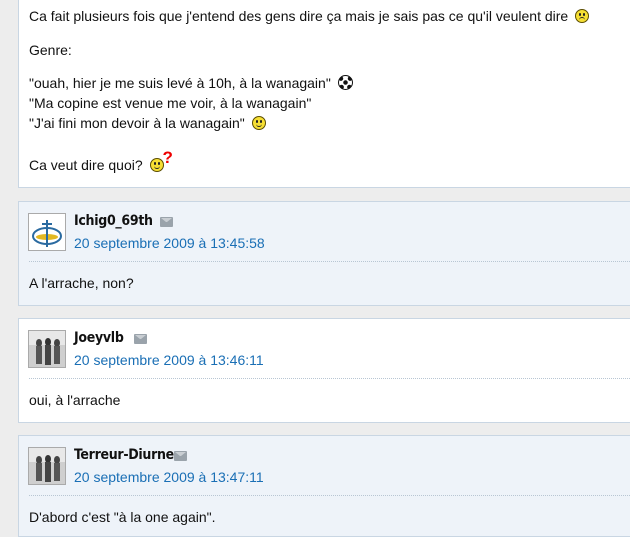 This screenshot has width=630, height=537. I want to click on post-content: D'abord c'est "à la one again"., so click(122, 517).